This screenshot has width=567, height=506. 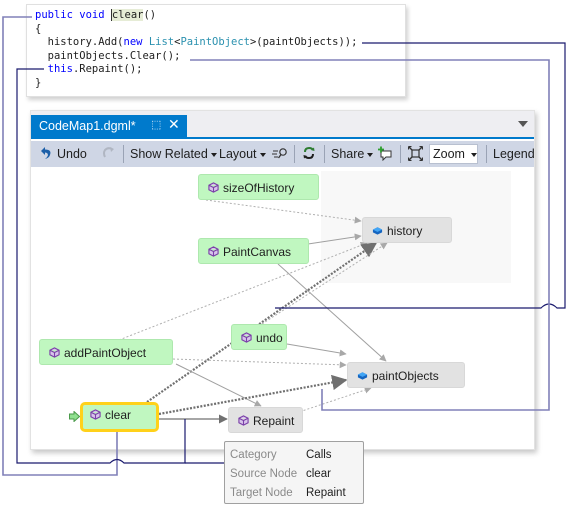 I want to click on code-token: history.Add(, so click(x=79, y=42).